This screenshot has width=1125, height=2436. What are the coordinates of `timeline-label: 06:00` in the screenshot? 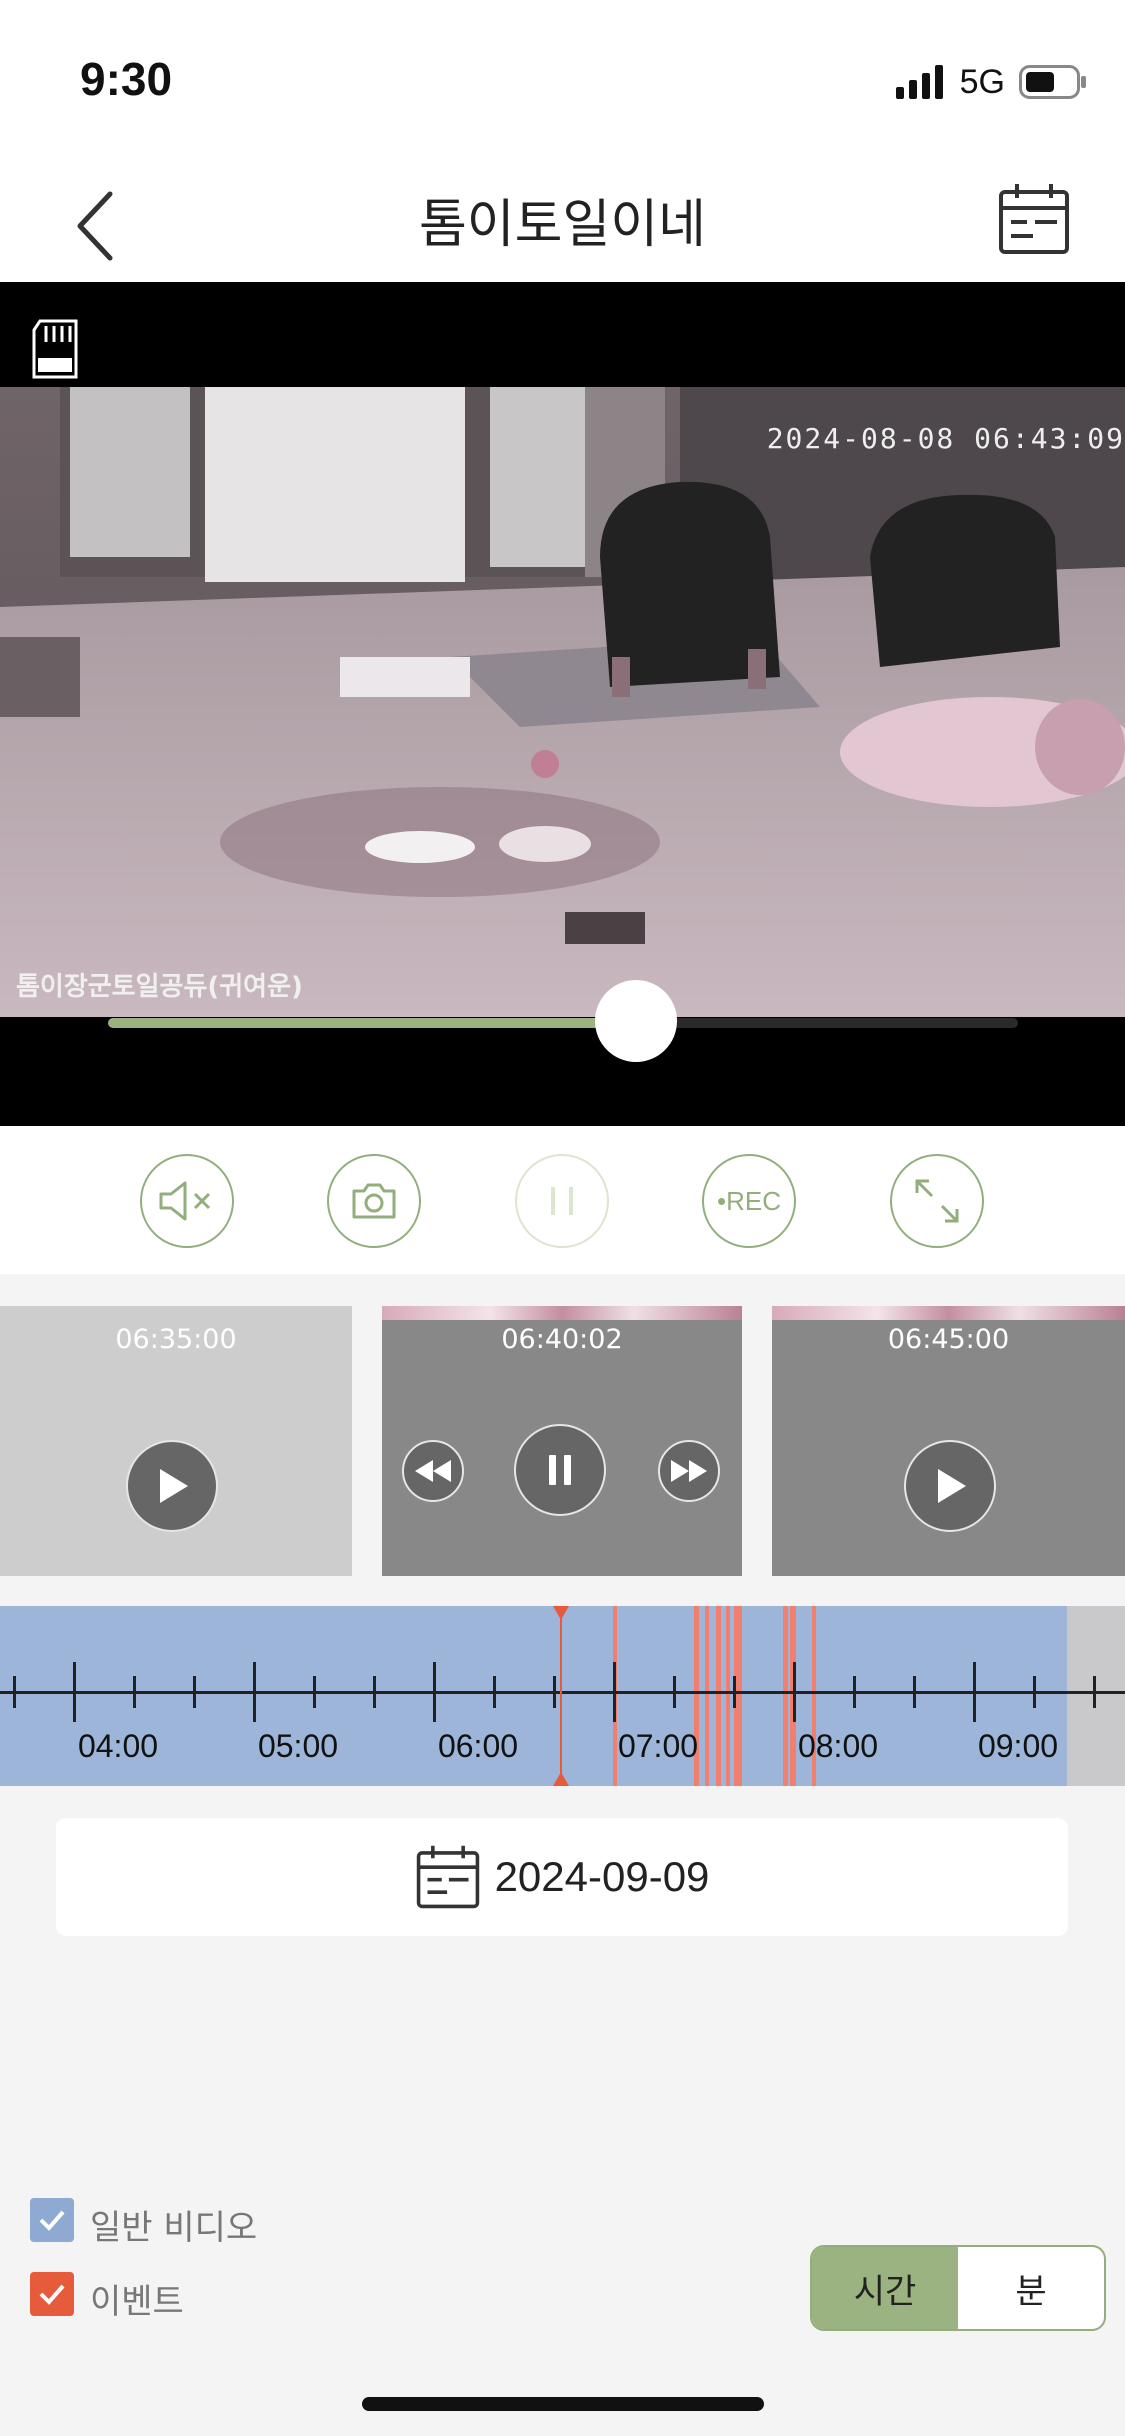 It's located at (478, 1746).